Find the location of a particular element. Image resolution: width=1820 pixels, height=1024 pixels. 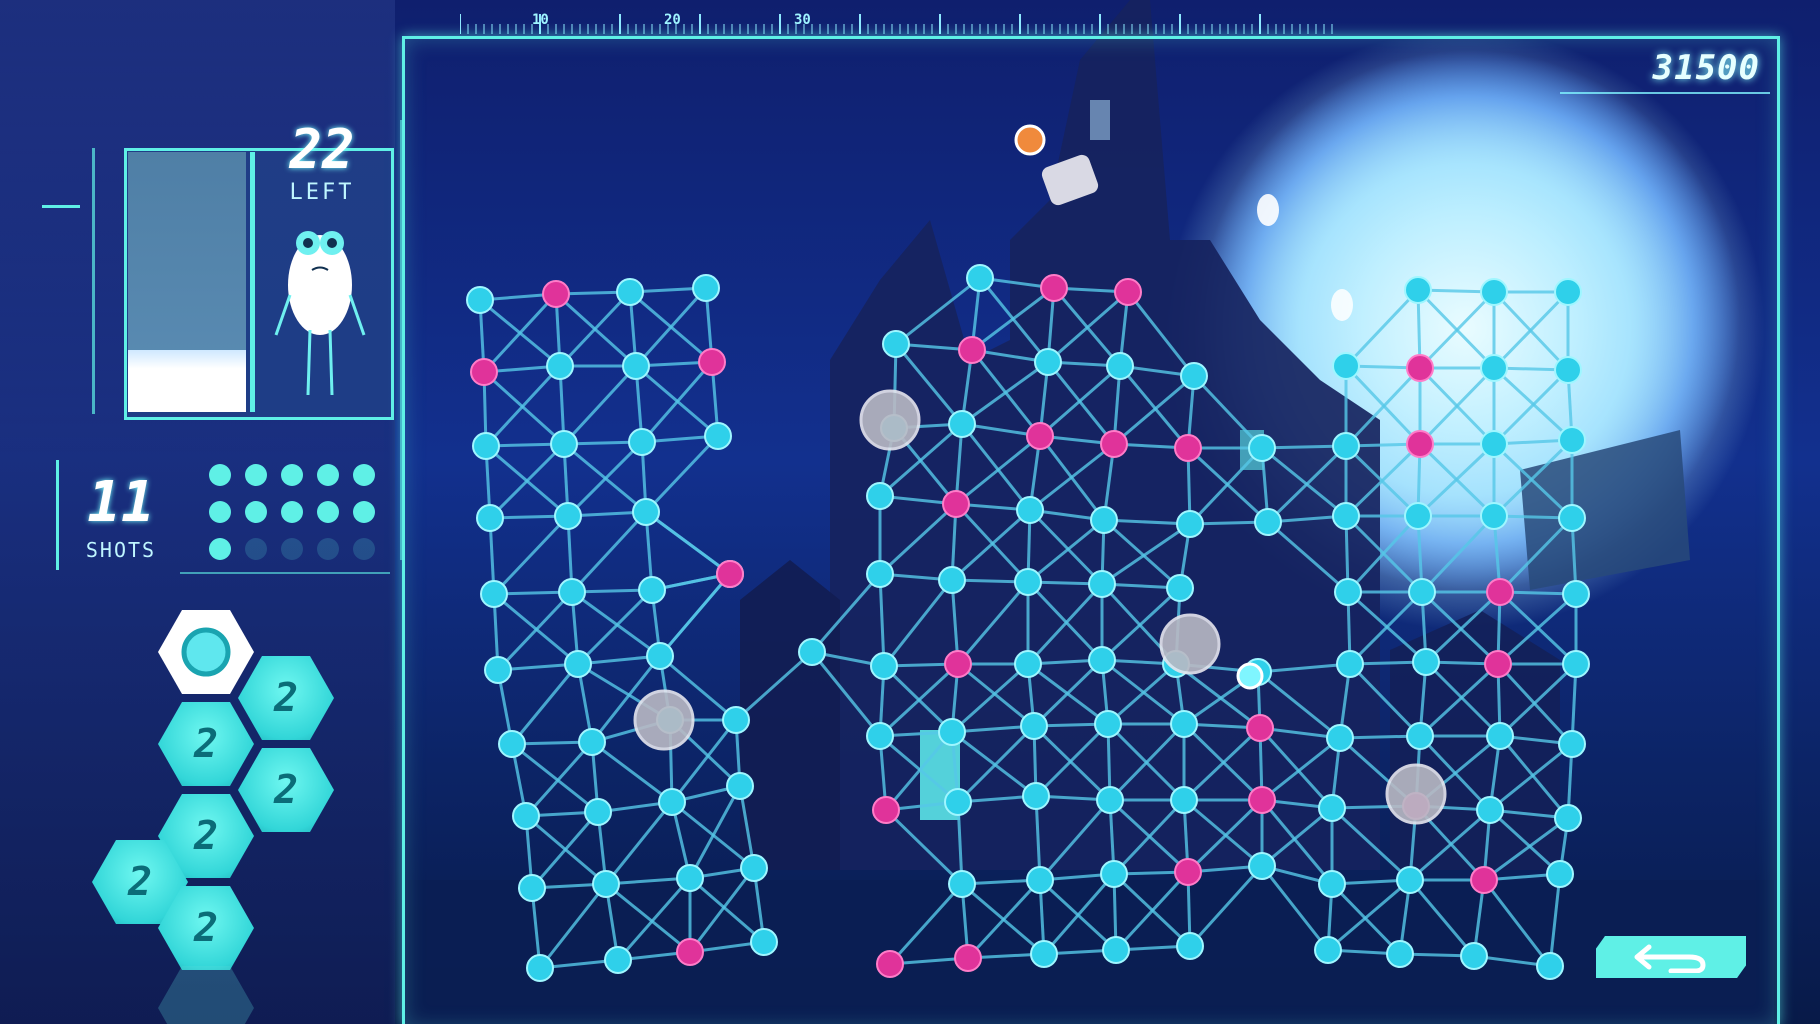

back-button is located at coordinates (1671, 957).